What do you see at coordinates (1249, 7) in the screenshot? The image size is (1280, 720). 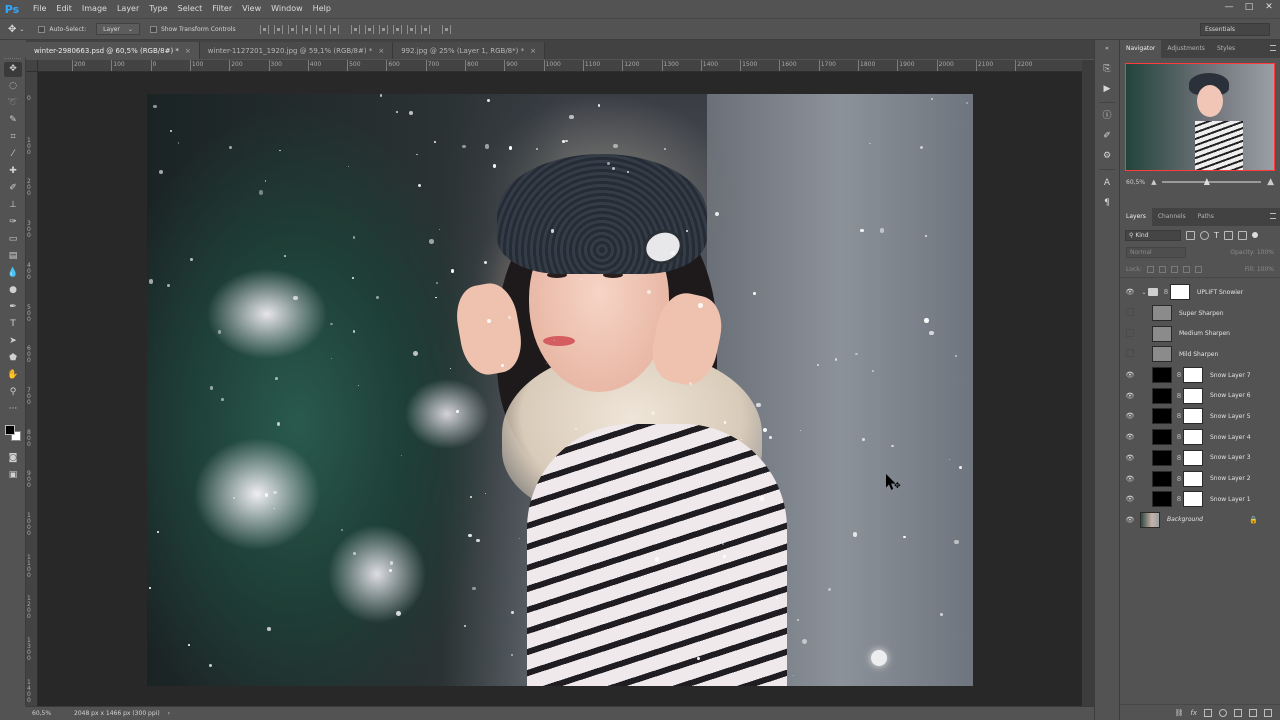 I see `maximize-button: □` at bounding box center [1249, 7].